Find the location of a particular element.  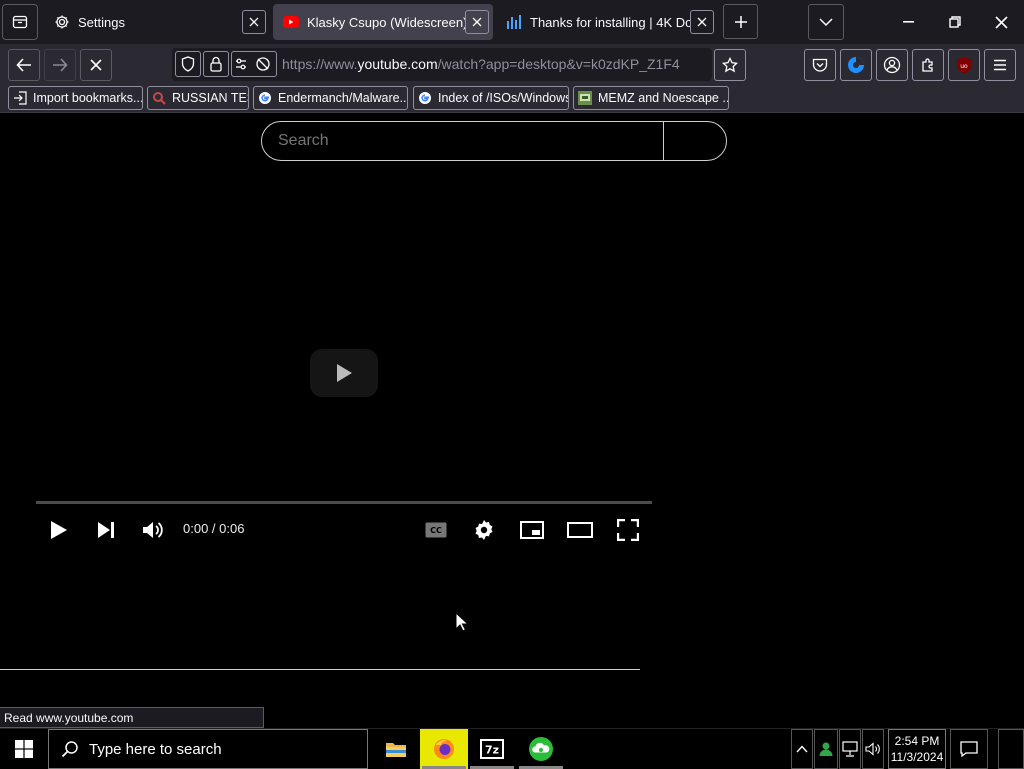

large-play-button is located at coordinates (344, 373).